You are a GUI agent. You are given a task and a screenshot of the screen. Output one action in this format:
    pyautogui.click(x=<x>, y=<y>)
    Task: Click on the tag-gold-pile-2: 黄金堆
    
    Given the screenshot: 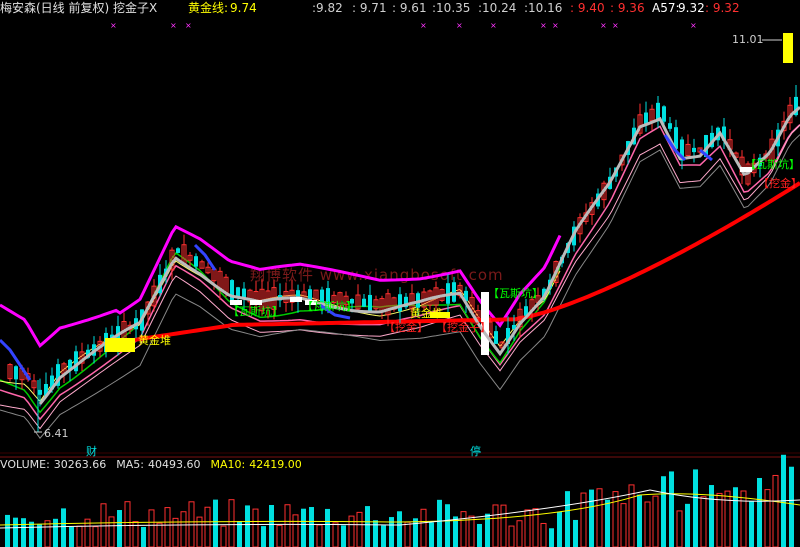 What is the action you would take?
    pyautogui.click(x=426, y=313)
    